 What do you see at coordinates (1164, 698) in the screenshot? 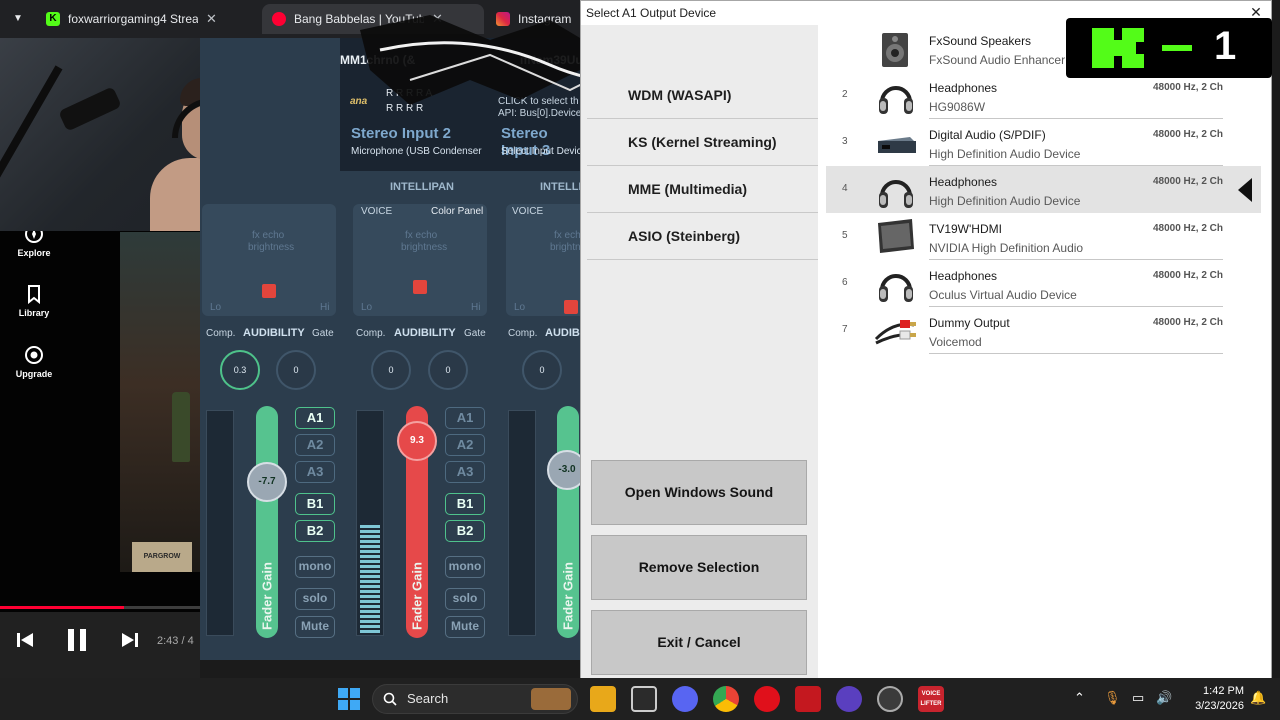
I see `volume-icon: 🔊` at bounding box center [1164, 698].